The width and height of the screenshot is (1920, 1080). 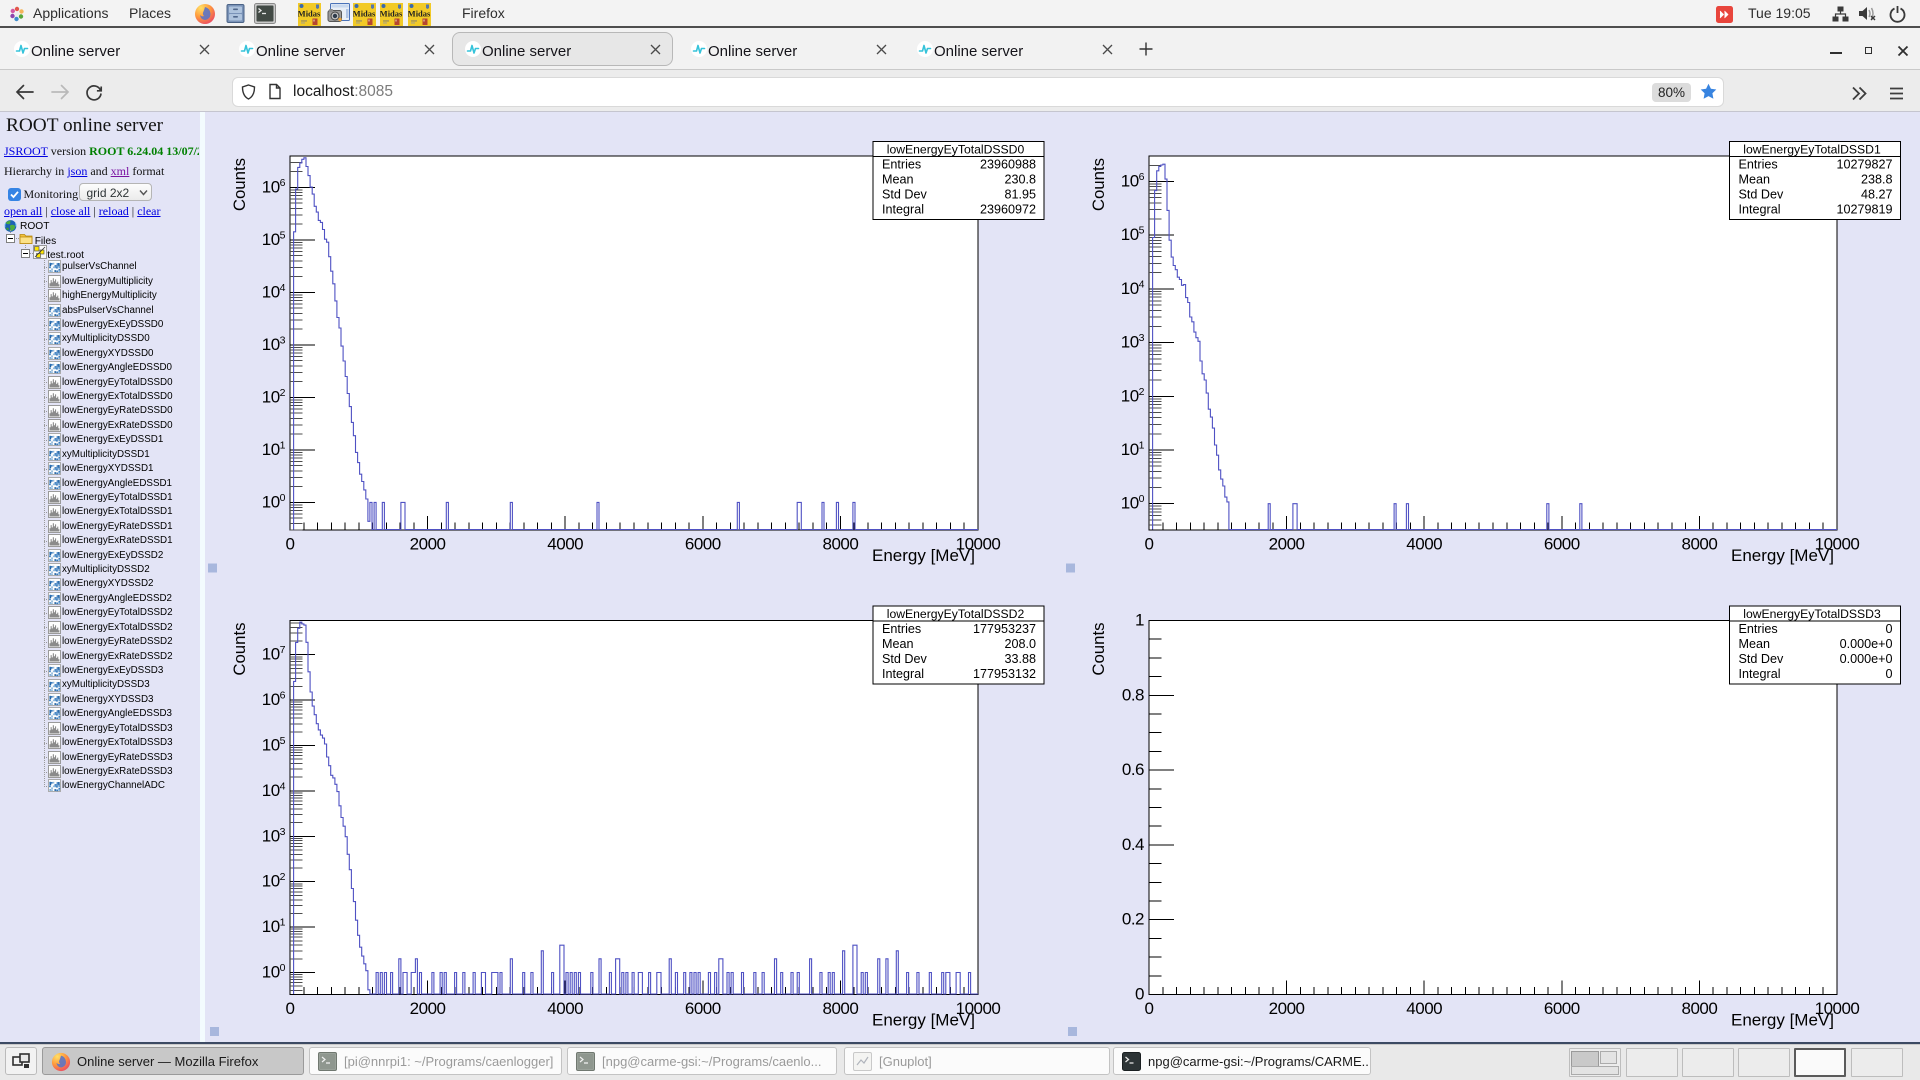 What do you see at coordinates (274, 654) in the screenshot?
I see `svg-text: 107` at bounding box center [274, 654].